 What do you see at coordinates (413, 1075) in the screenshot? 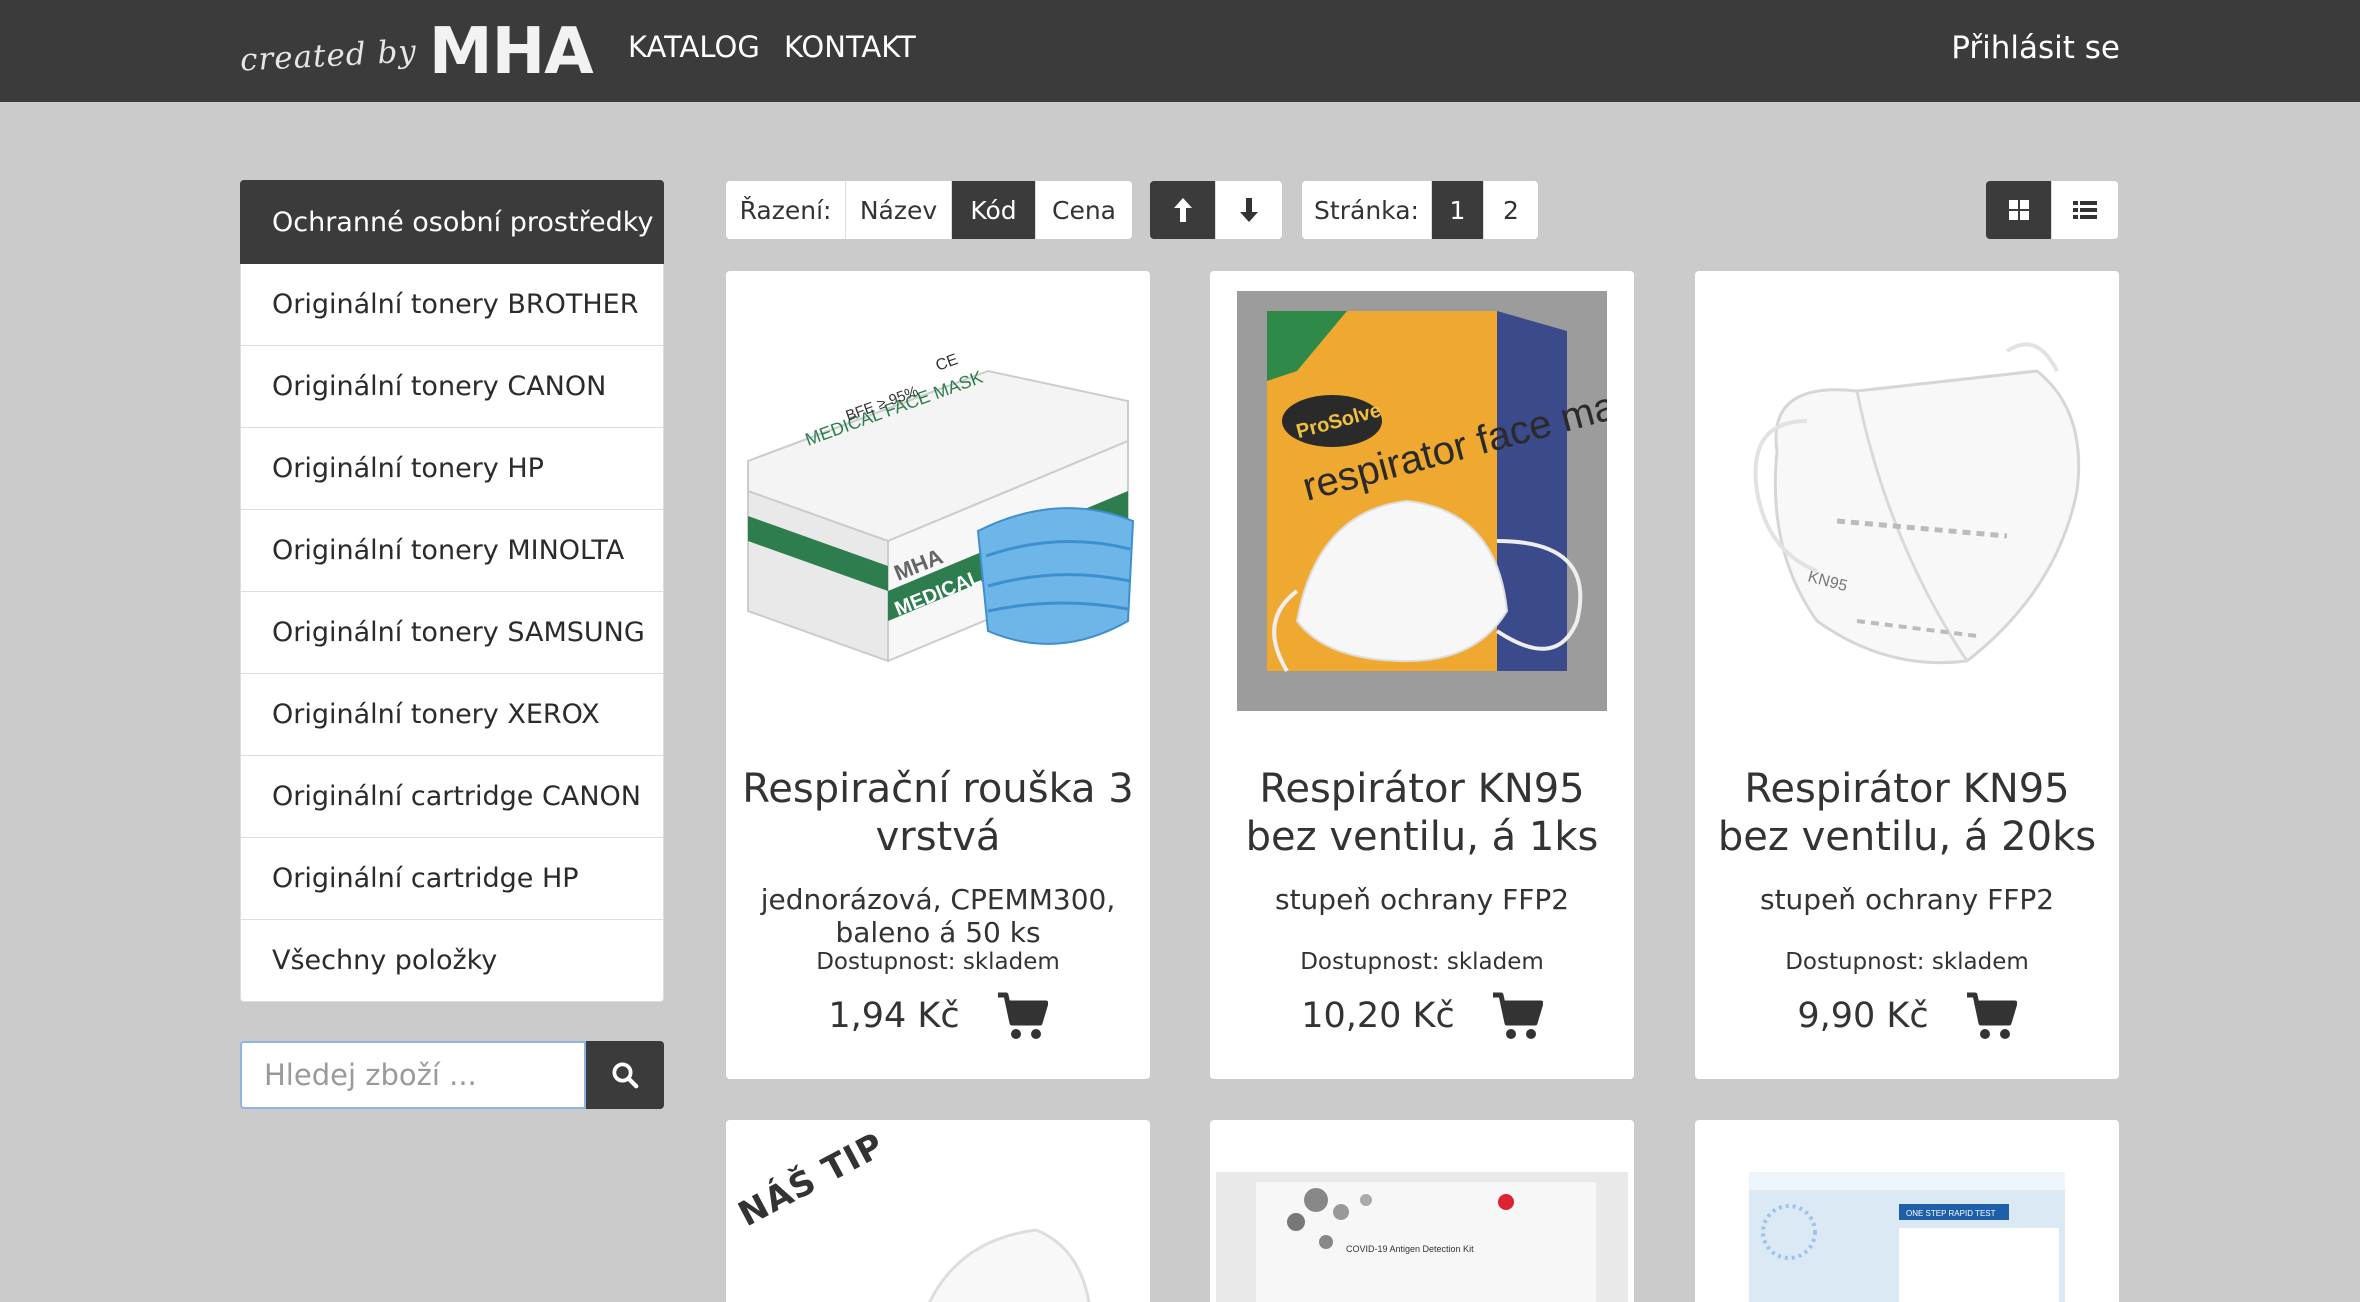
I see `search-input` at bounding box center [413, 1075].